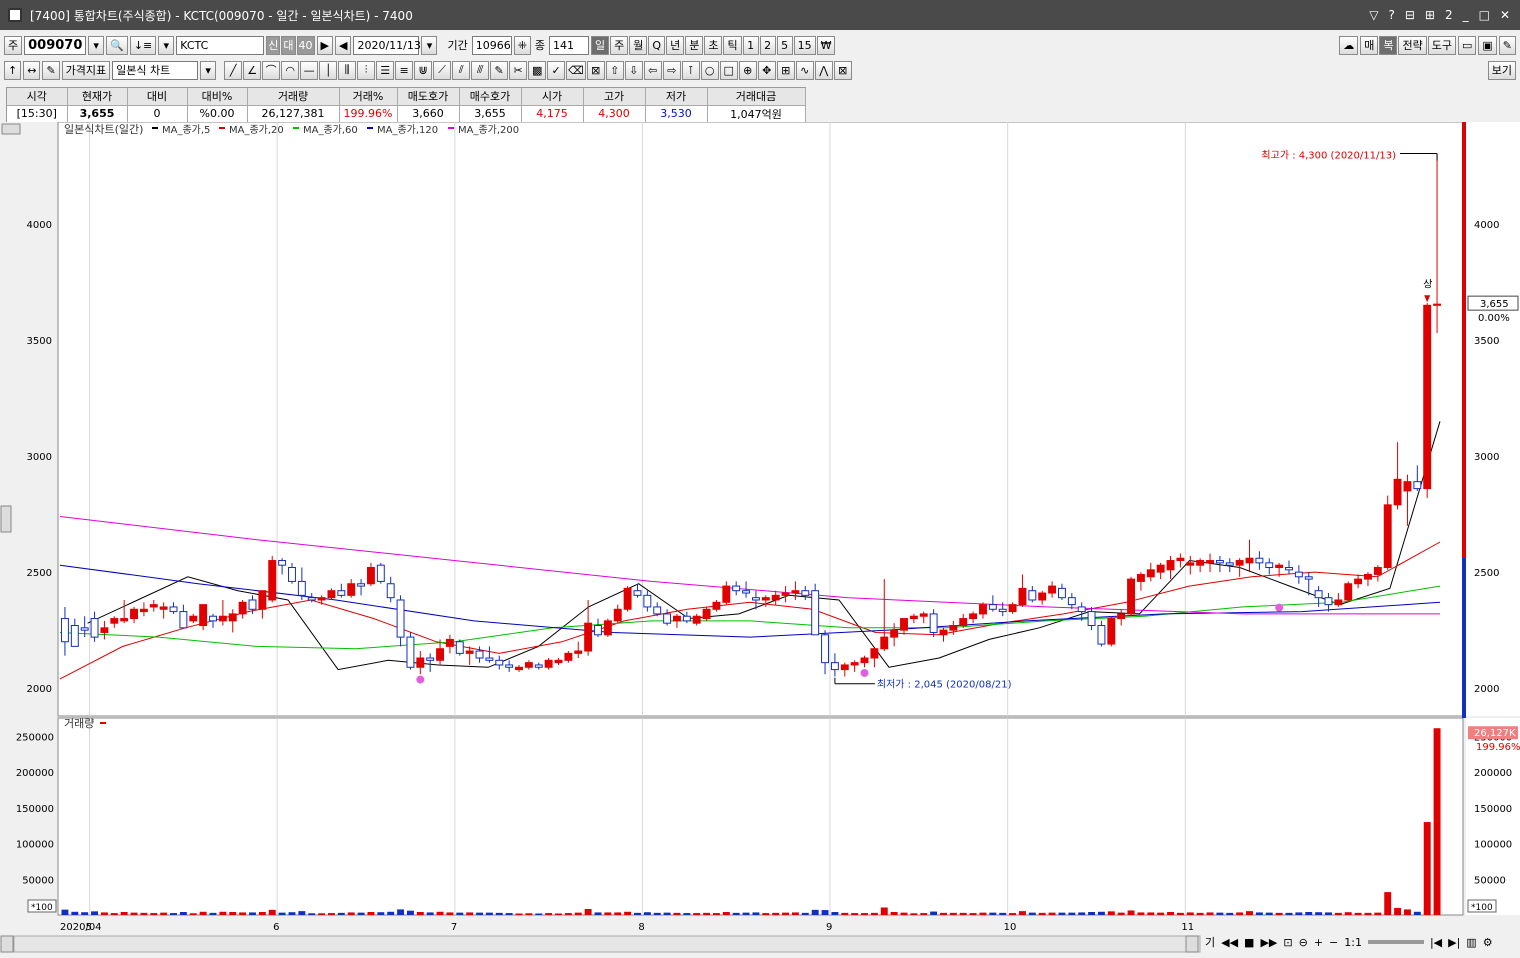 The height and width of the screenshot is (958, 1520). Describe the element at coordinates (1484, 15) in the screenshot. I see `window-icon-6: □` at that location.